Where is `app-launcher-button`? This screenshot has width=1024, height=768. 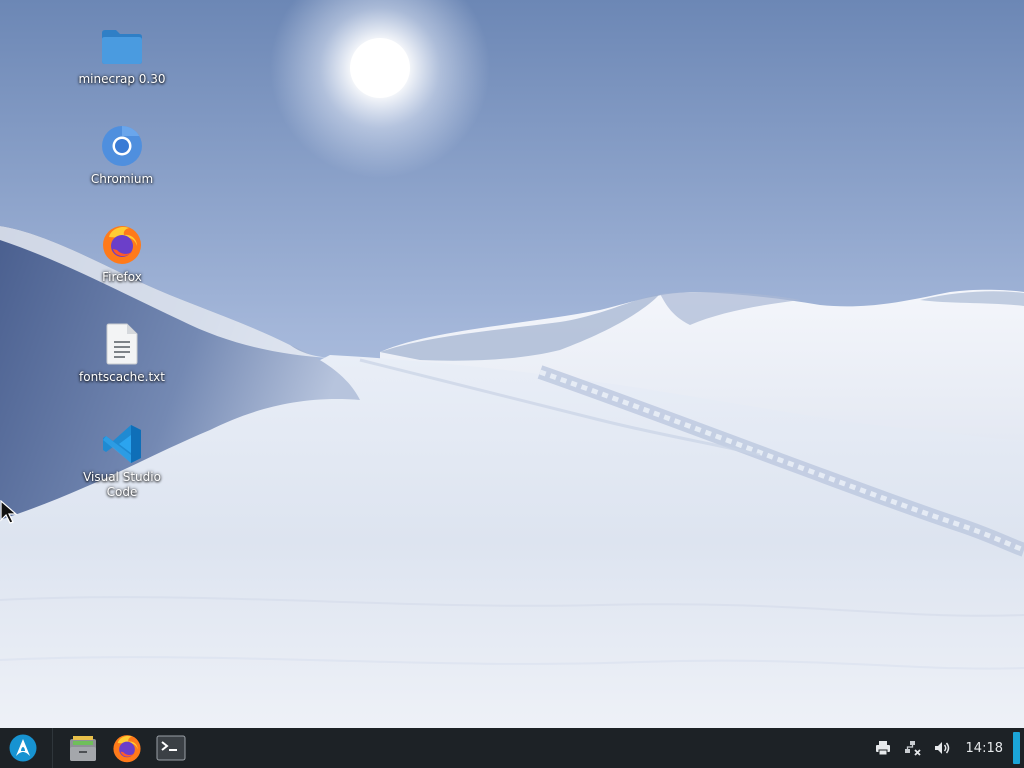 app-launcher-button is located at coordinates (23, 748).